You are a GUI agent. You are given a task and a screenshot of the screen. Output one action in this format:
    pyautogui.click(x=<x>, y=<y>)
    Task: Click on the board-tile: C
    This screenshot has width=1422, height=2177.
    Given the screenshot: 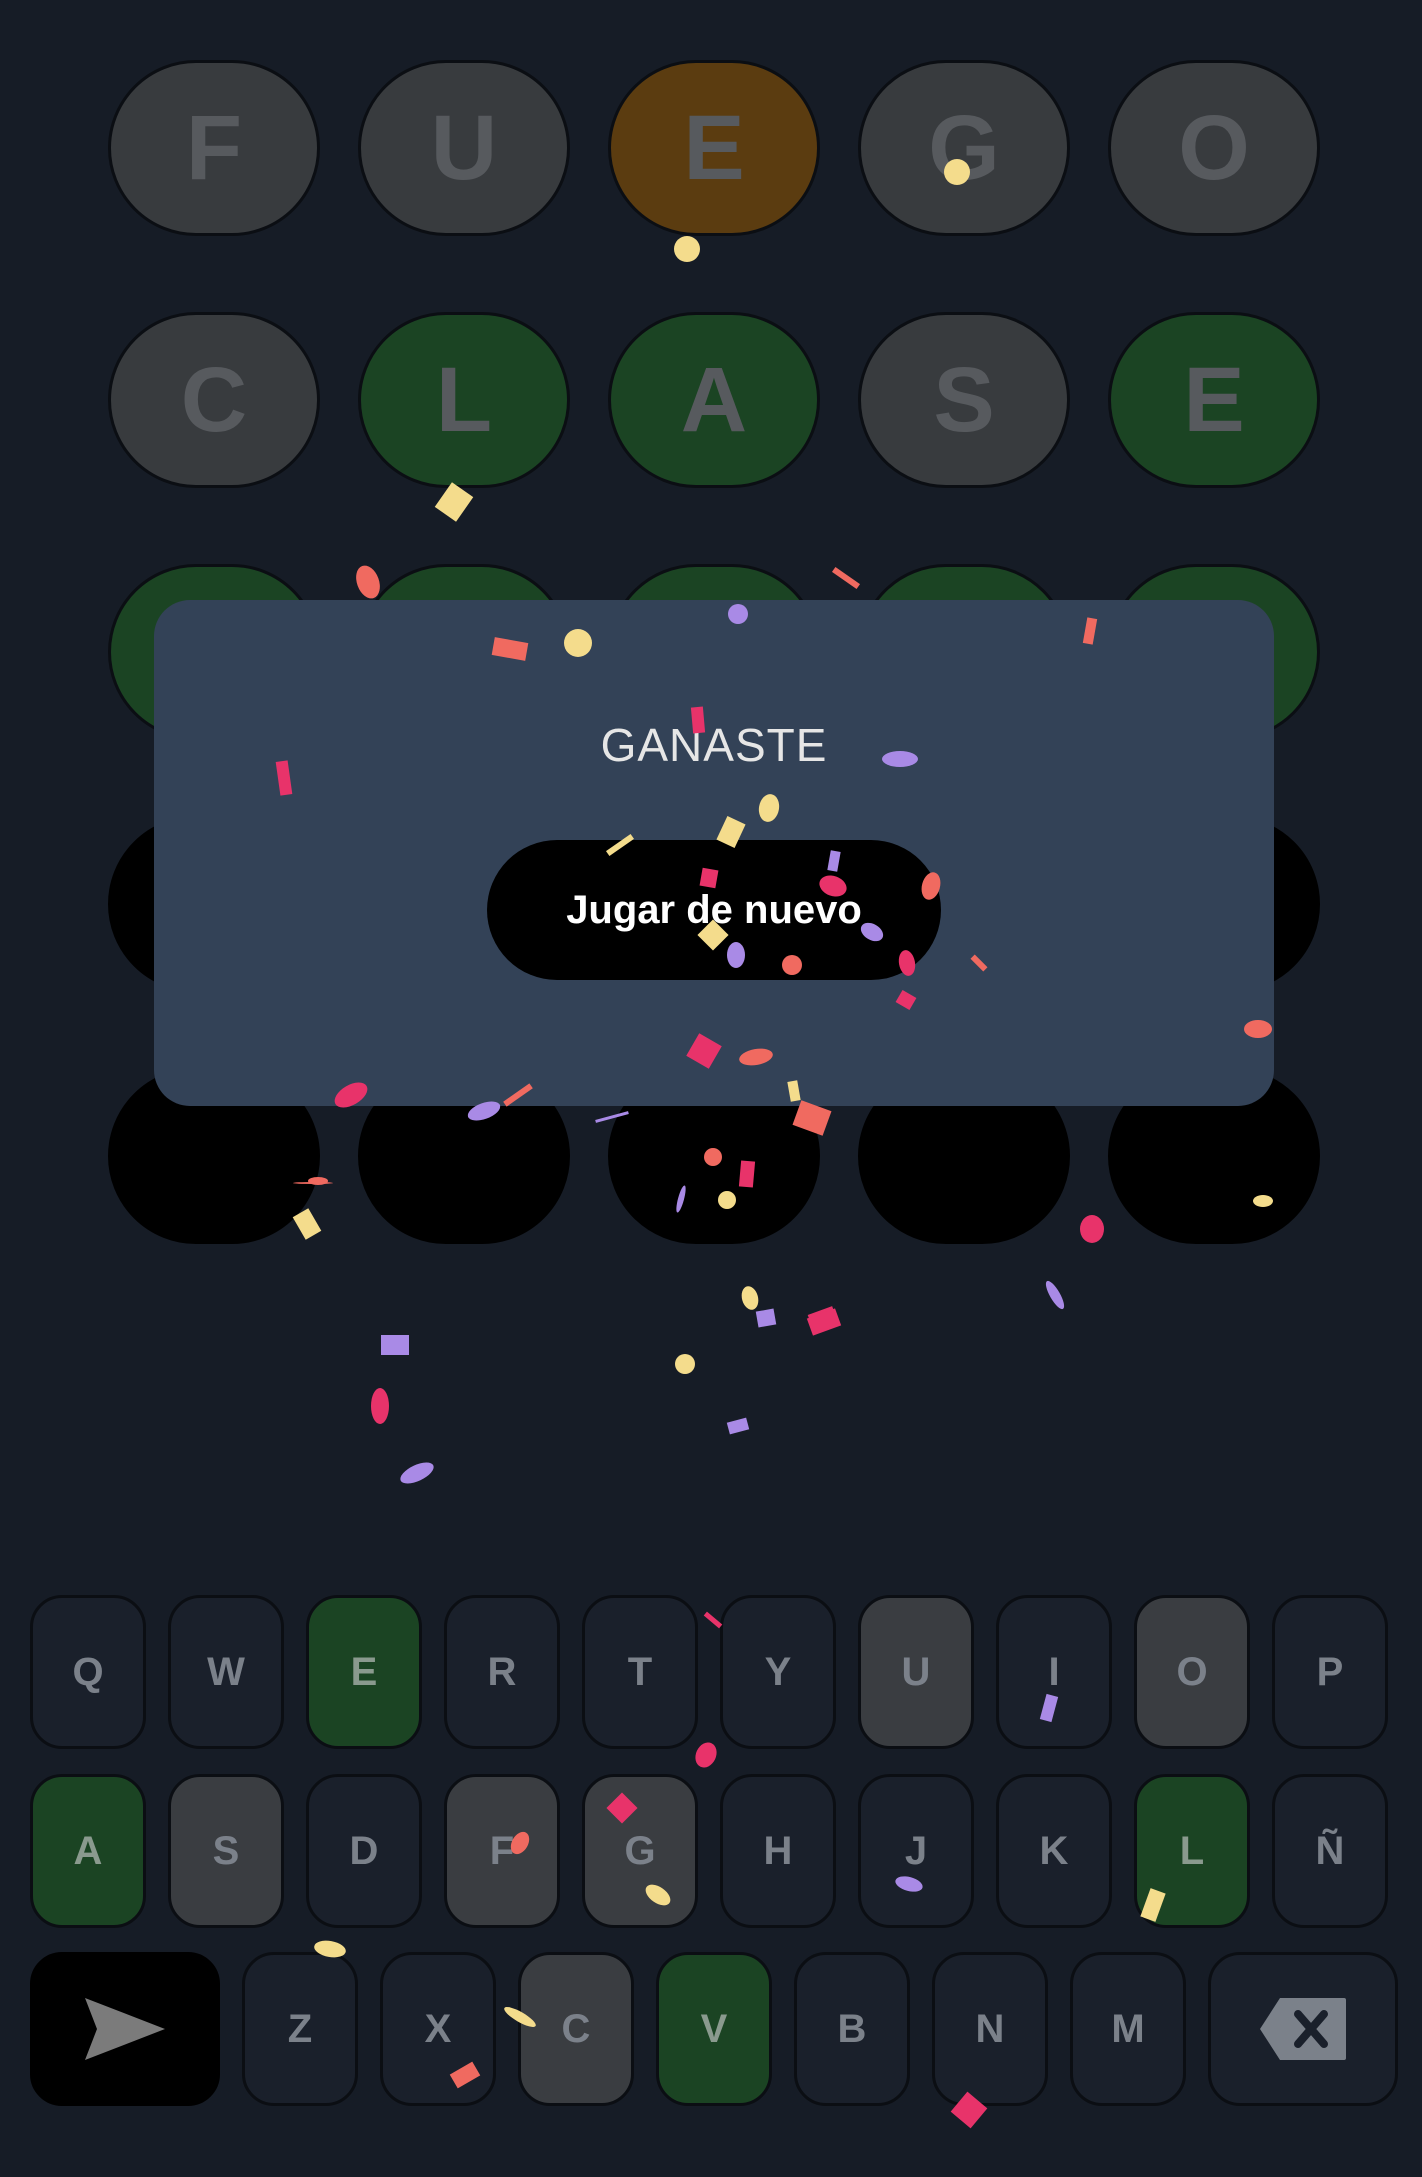 What is the action you would take?
    pyautogui.click(x=214, y=400)
    